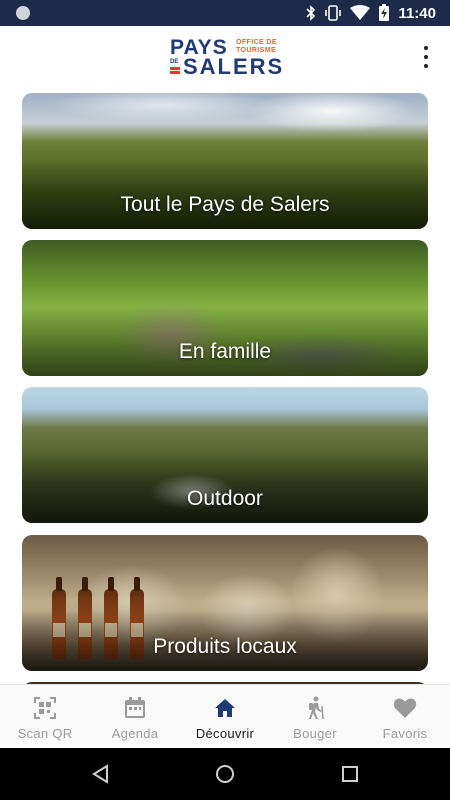  What do you see at coordinates (225, 351) in the screenshot?
I see `category-label: En famille` at bounding box center [225, 351].